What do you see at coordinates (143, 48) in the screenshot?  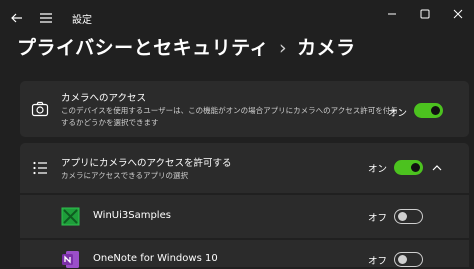 I see `breadcrumb-parent: プライバシーとセキュリティ` at bounding box center [143, 48].